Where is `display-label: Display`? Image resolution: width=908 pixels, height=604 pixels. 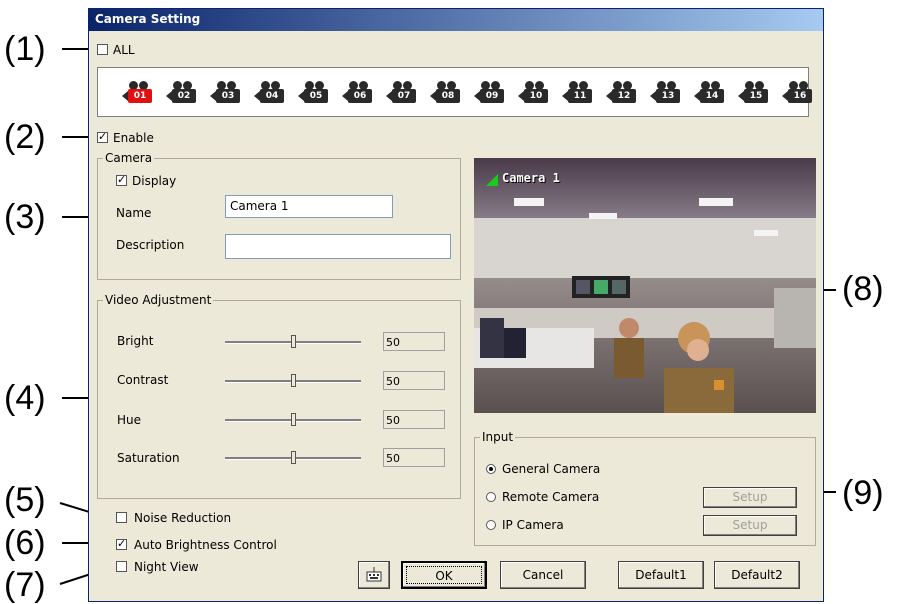 display-label: Display is located at coordinates (154, 181).